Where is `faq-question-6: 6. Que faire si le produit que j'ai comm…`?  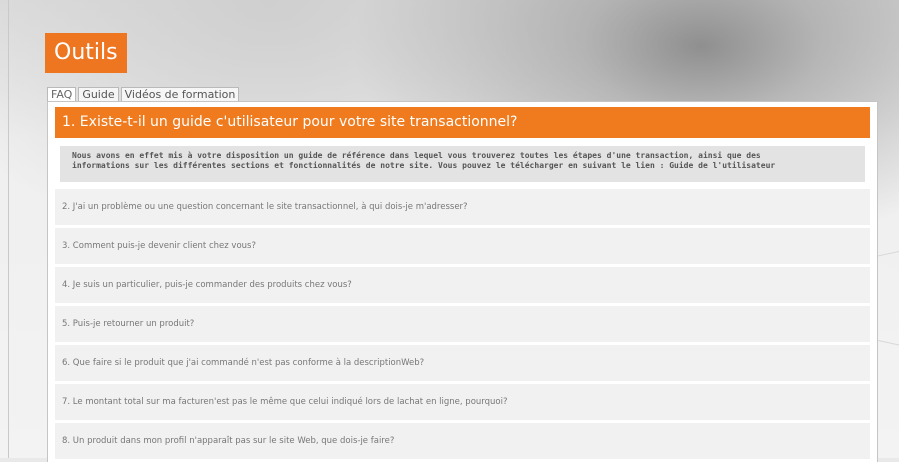 faq-question-6: 6. Que faire si le produit que j'ai comm… is located at coordinates (462, 363).